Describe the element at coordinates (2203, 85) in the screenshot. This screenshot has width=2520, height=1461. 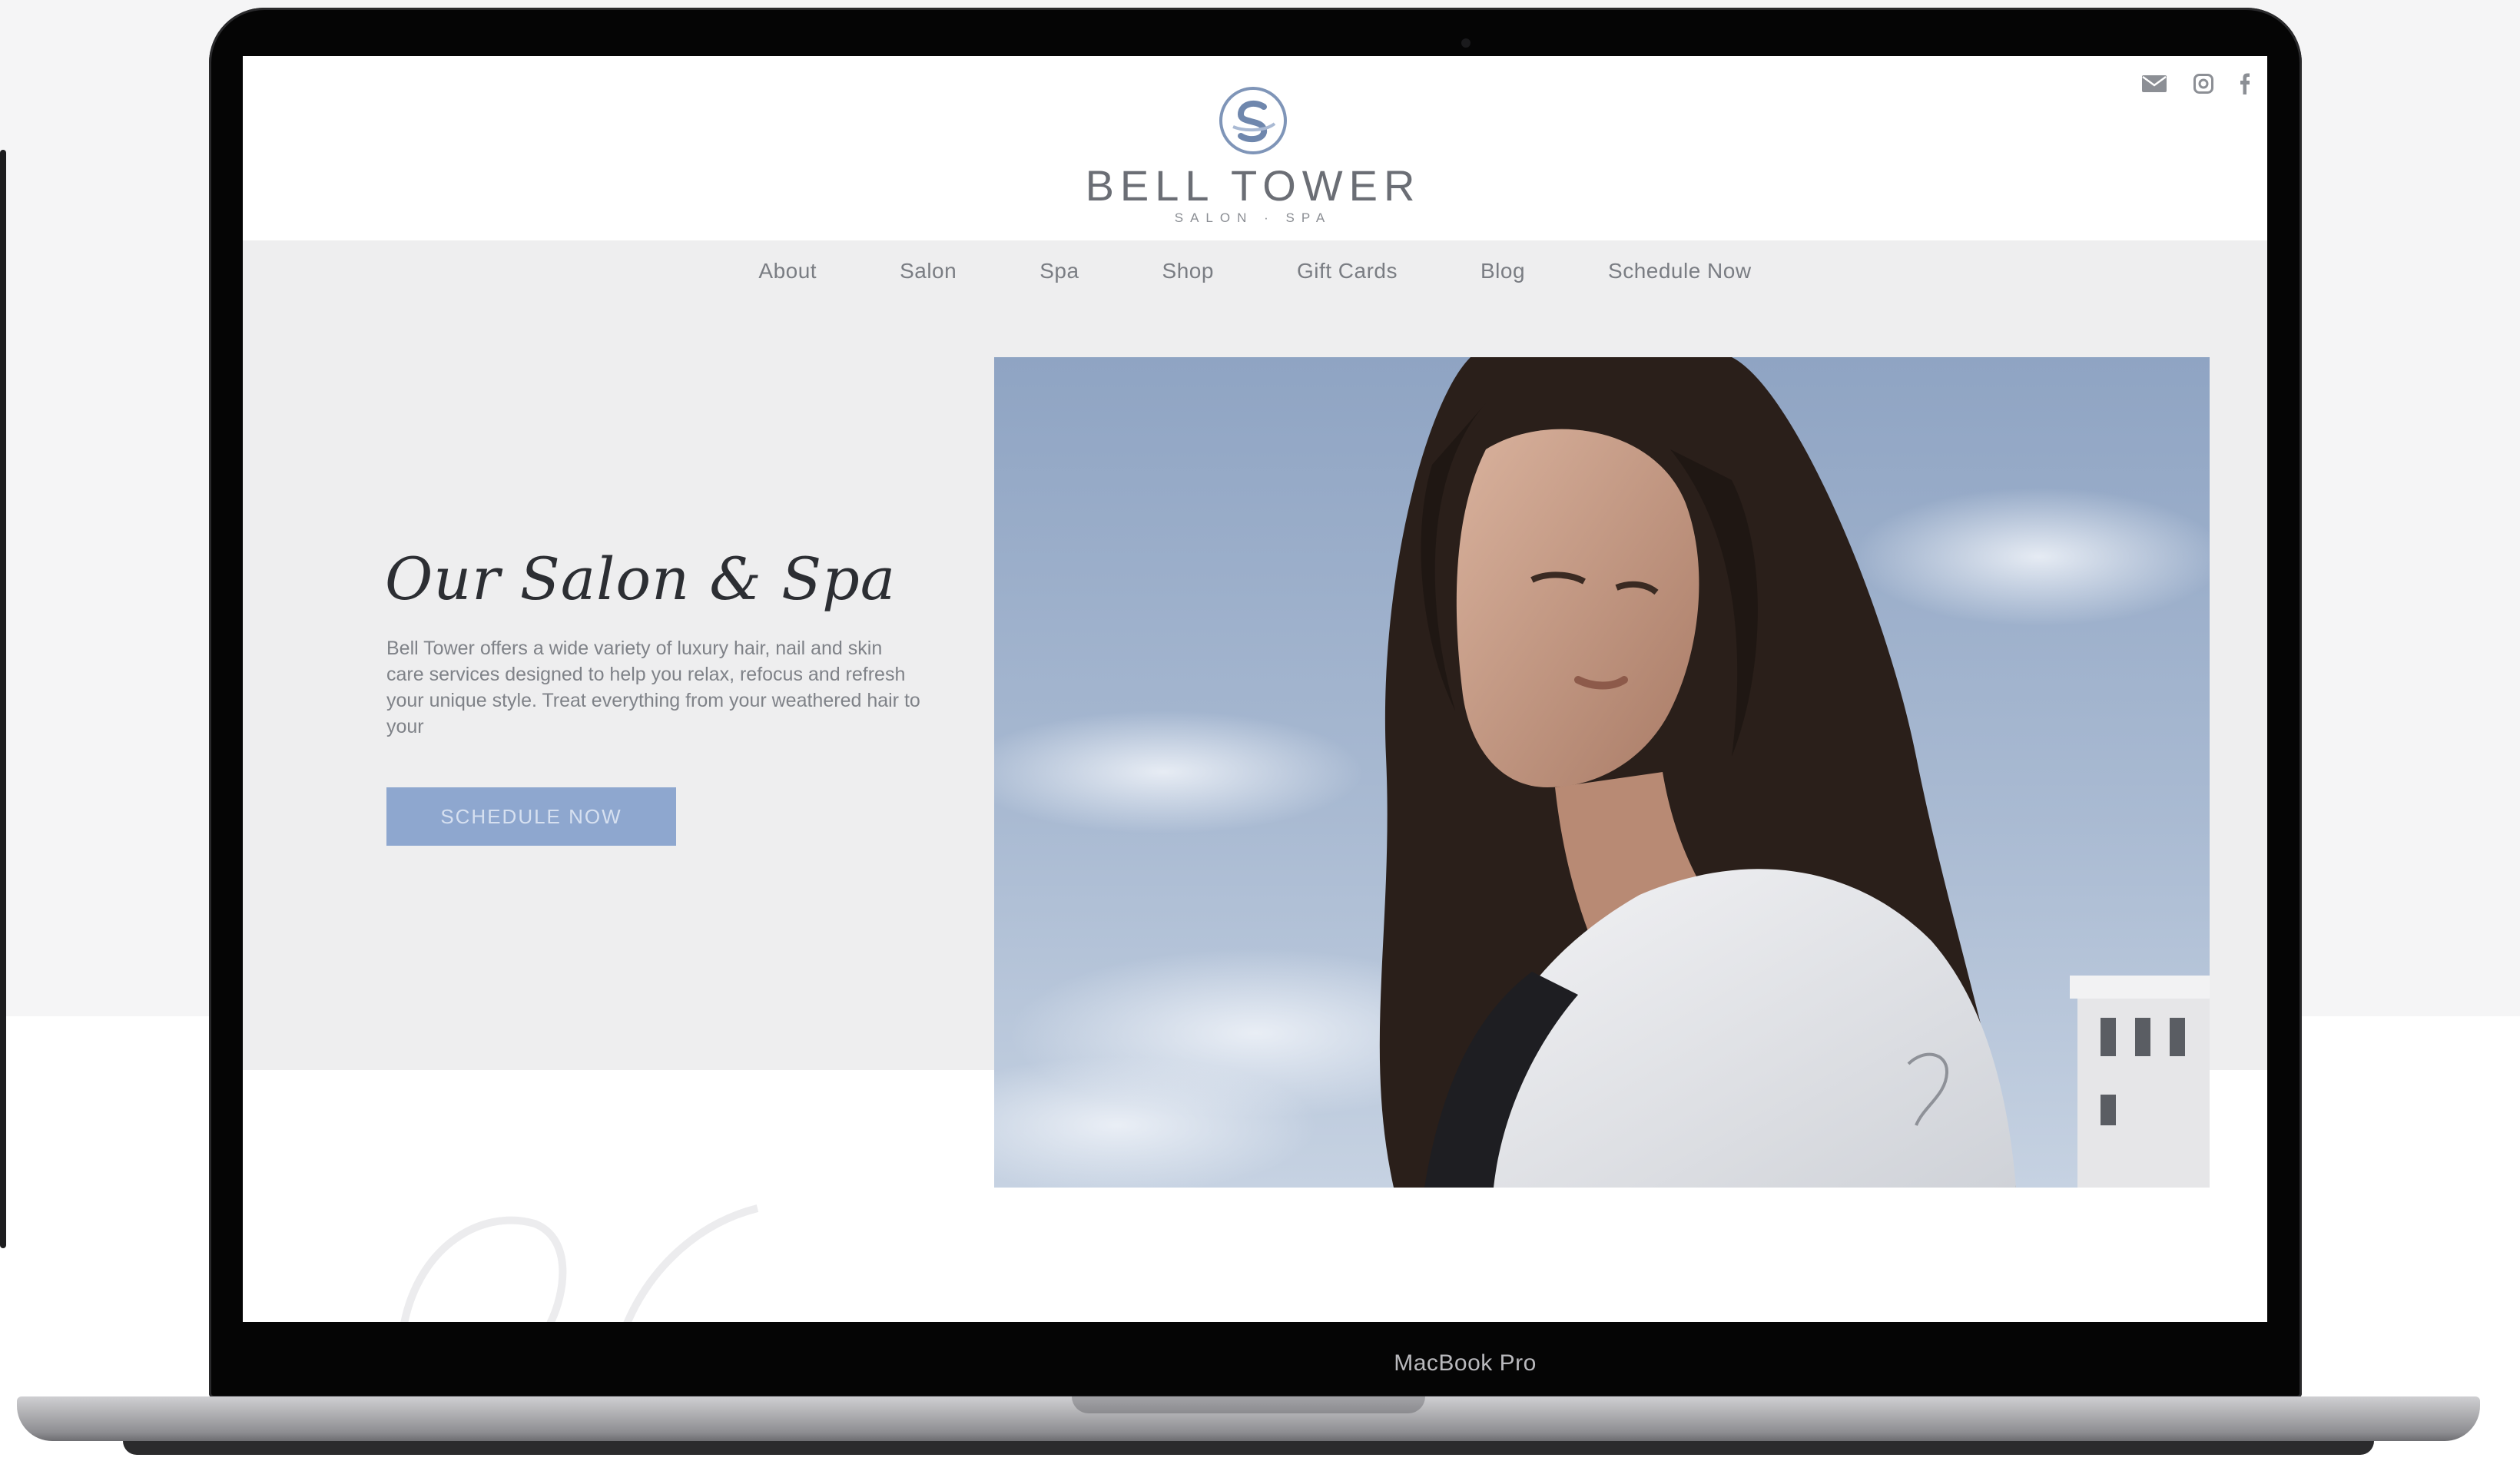
I see `instagram-icon` at that location.